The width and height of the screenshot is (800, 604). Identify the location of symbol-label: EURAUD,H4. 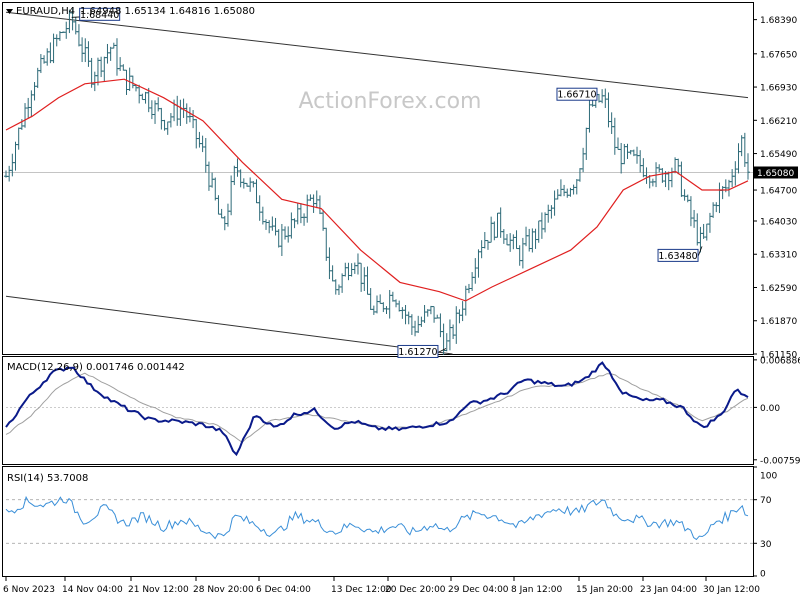
(45, 11).